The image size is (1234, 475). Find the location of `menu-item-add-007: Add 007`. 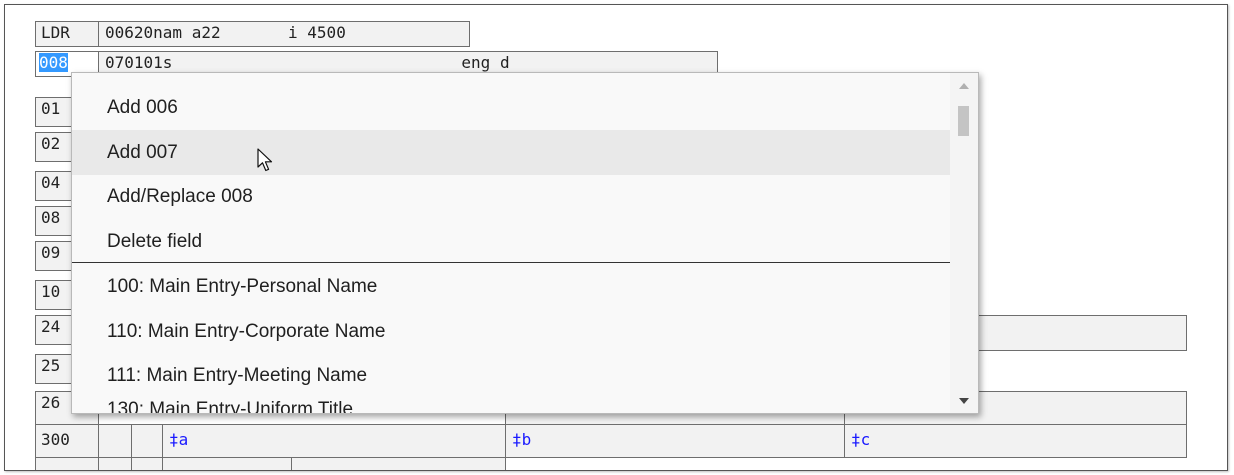

menu-item-add-007: Add 007 is located at coordinates (511, 152).